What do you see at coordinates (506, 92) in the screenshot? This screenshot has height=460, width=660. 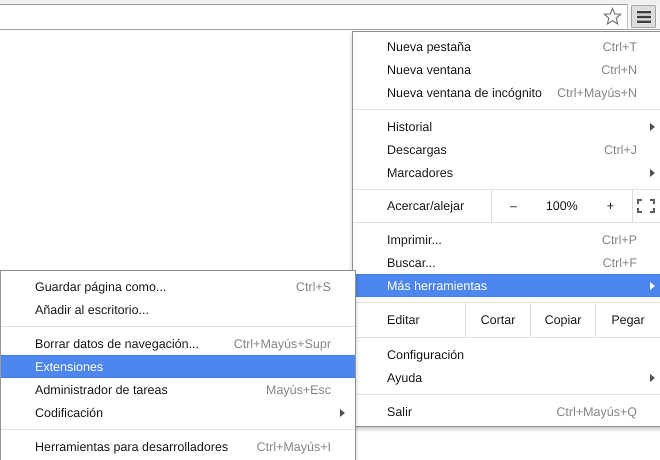 I see `menu-item: Nueva ventana de incógnito Ctrl+Mayús+N` at bounding box center [506, 92].